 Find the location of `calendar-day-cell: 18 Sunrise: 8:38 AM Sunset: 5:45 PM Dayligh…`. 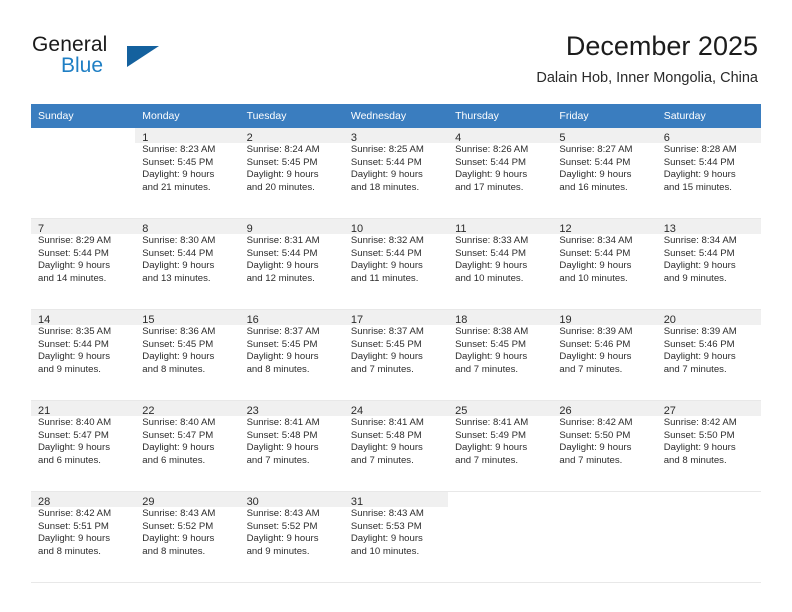

calendar-day-cell: 18 Sunrise: 8:38 AM Sunset: 5:45 PM Dayligh… is located at coordinates (500, 355).